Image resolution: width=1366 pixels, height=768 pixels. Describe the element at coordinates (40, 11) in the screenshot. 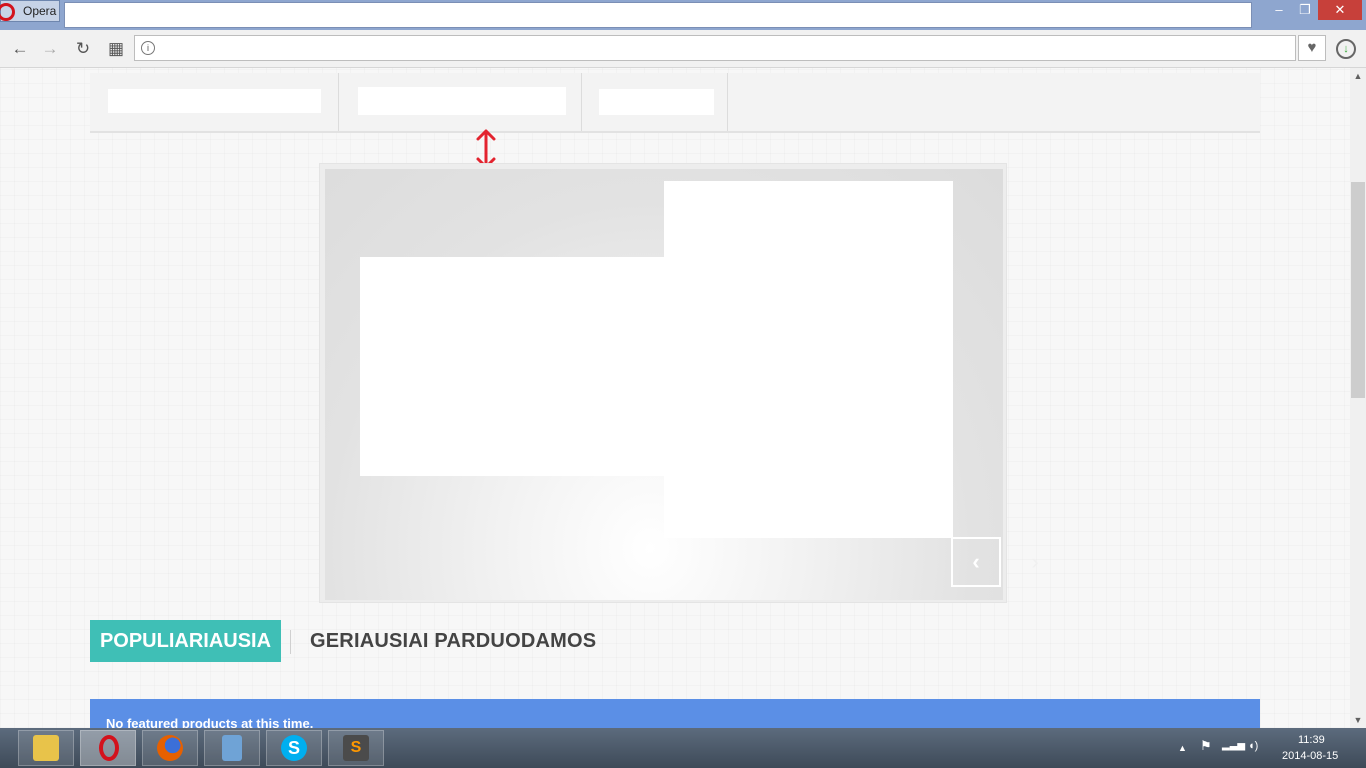

I see `opera-menu-label: Opera` at that location.